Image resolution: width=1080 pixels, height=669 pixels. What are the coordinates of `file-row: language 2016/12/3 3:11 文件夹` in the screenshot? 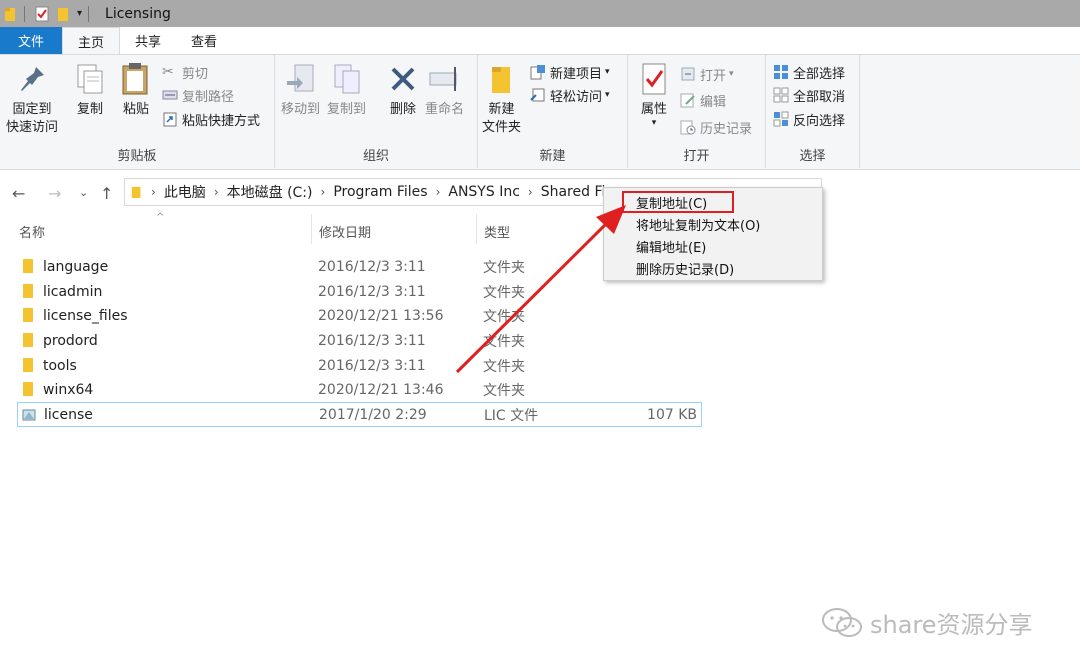 It's located at (359, 266).